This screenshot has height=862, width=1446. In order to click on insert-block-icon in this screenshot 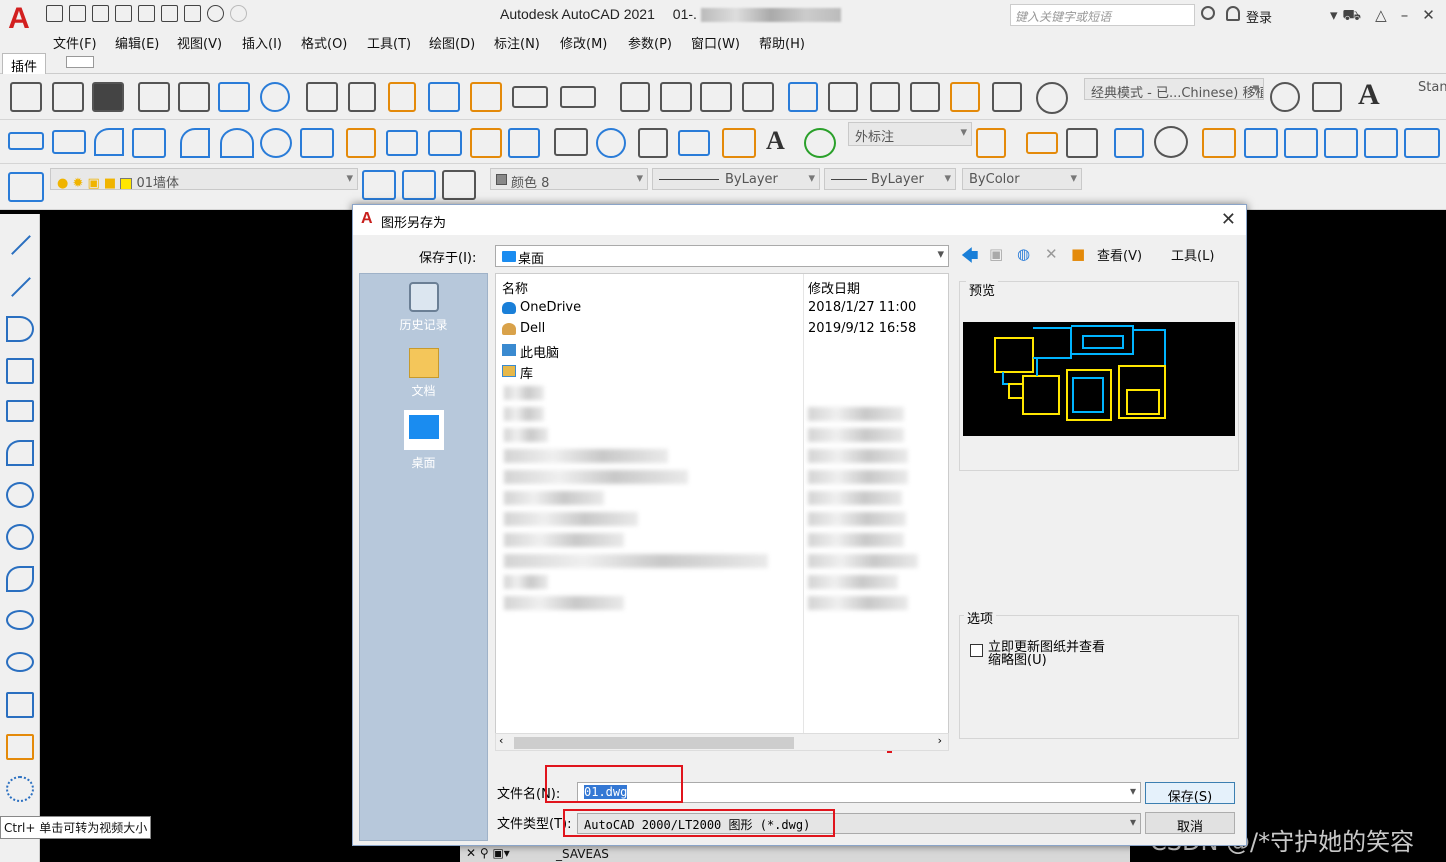, I will do `click(20, 705)`.